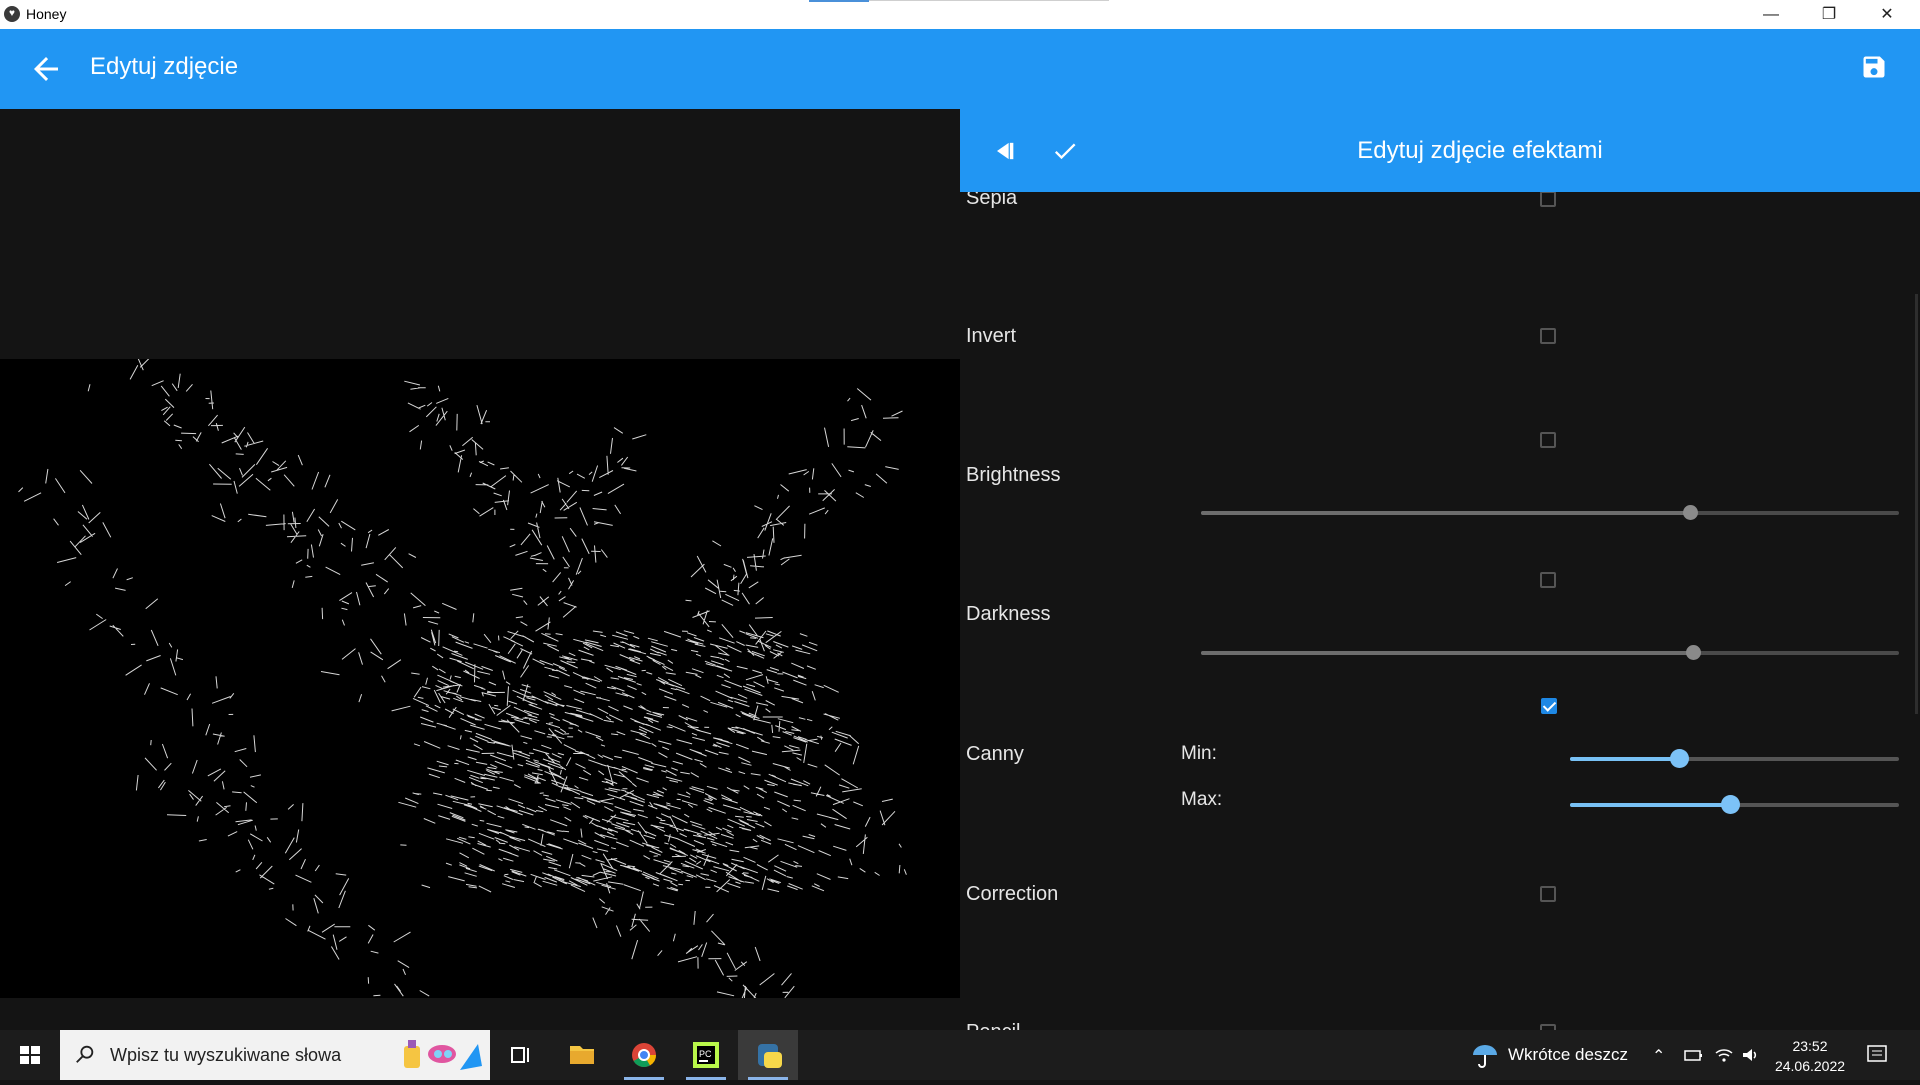 The width and height of the screenshot is (1920, 1085). What do you see at coordinates (1548, 440) in the screenshot?
I see `brightness-checkbox` at bounding box center [1548, 440].